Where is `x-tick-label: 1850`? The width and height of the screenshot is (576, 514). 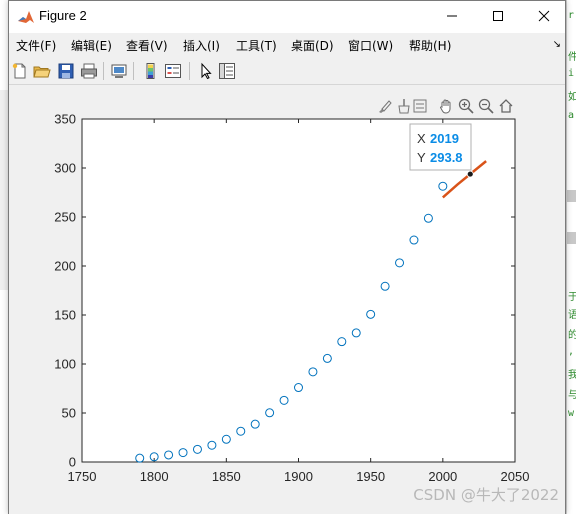 x-tick-label: 1850 is located at coordinates (226, 476).